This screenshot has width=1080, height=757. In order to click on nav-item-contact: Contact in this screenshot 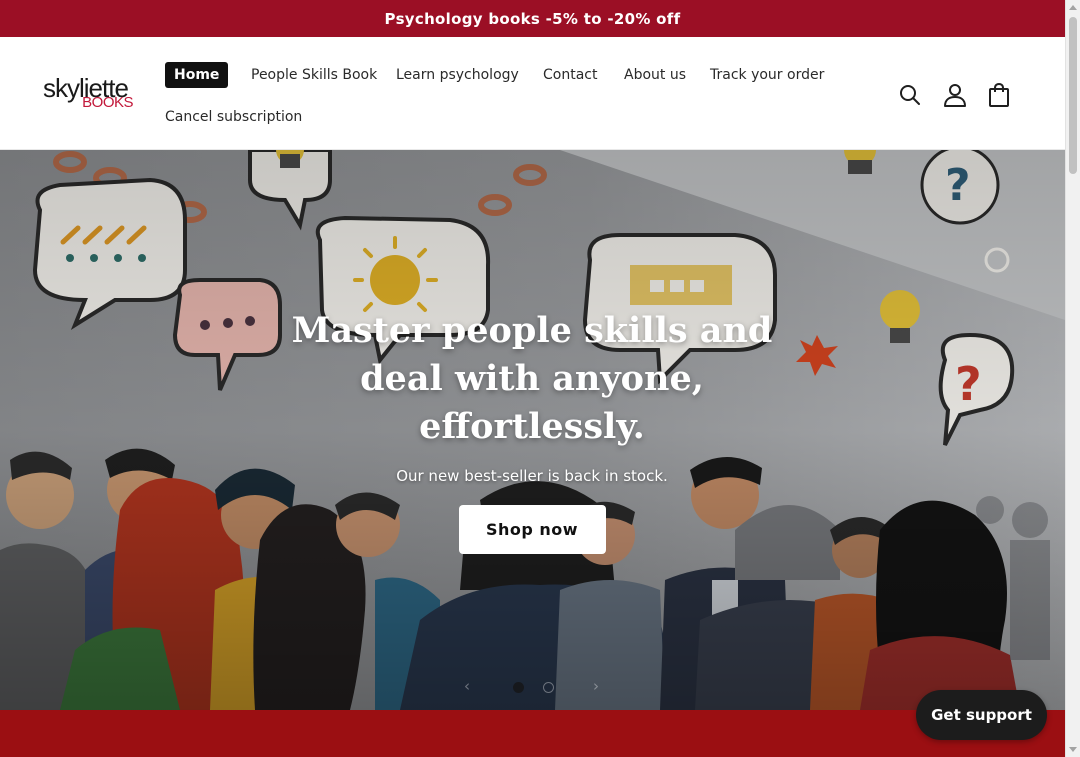, I will do `click(570, 75)`.